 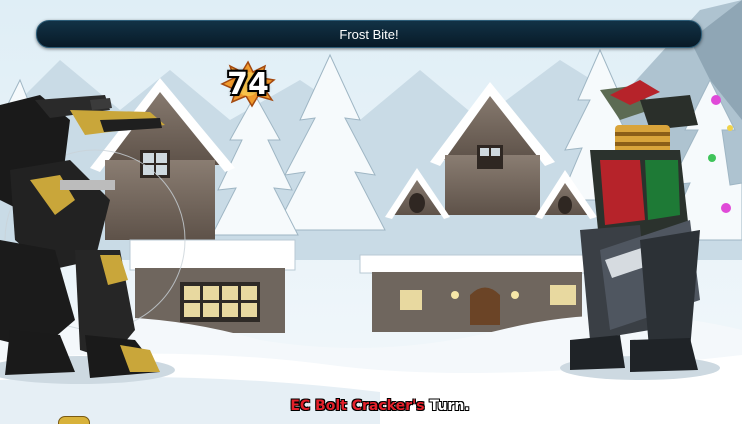 I want to click on battle-message-banner: Frost Bite!, so click(x=369, y=34).